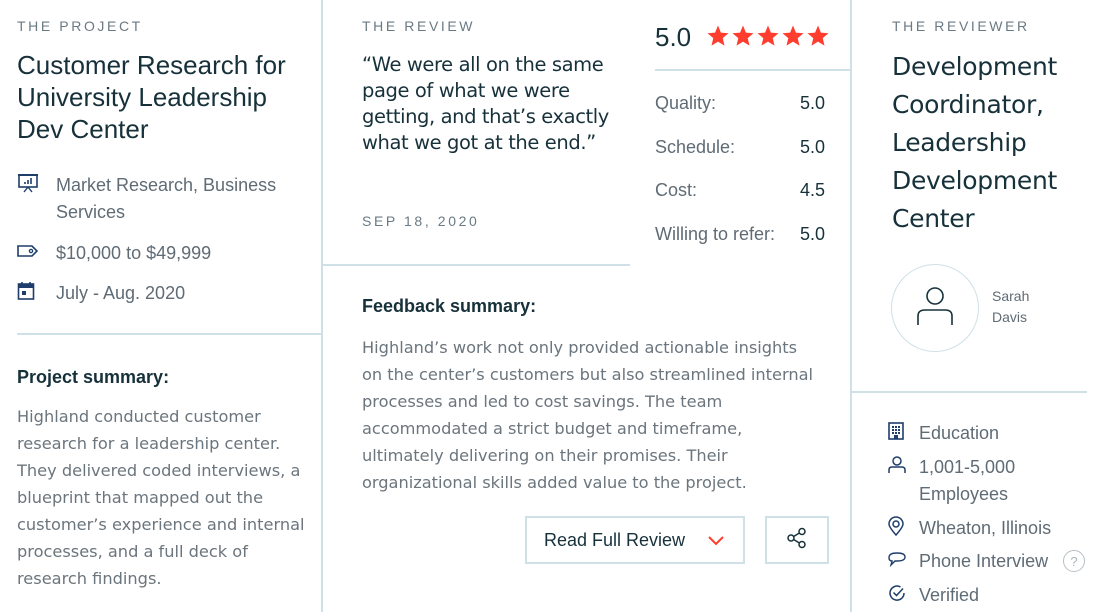 The height and width of the screenshot is (612, 1106). I want to click on price-tag-icon, so click(31, 251).